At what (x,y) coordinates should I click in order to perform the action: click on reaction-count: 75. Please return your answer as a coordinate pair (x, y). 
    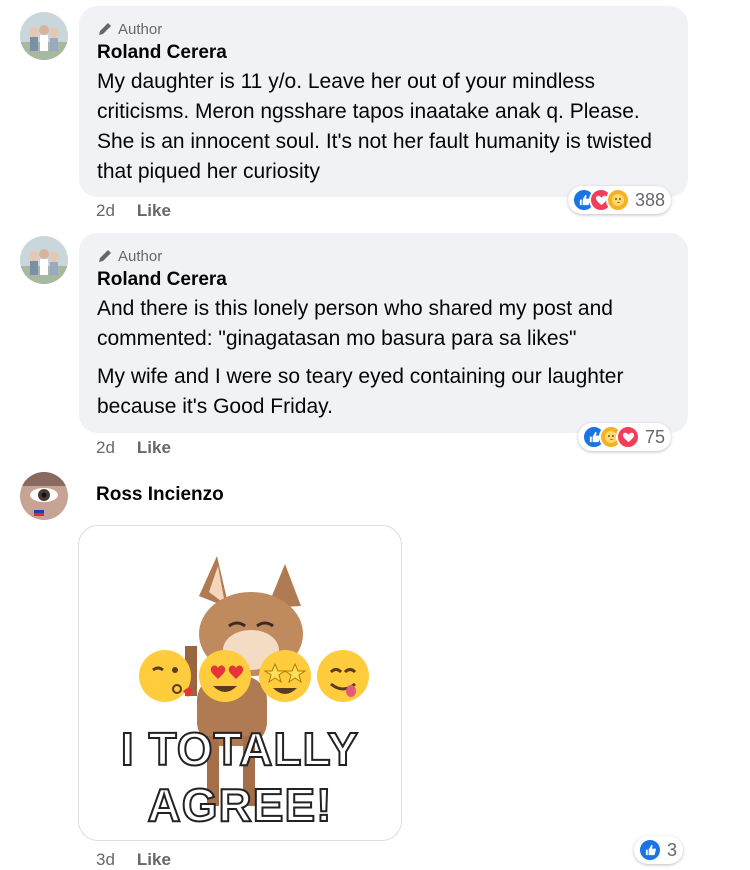
    Looking at the image, I should click on (655, 436).